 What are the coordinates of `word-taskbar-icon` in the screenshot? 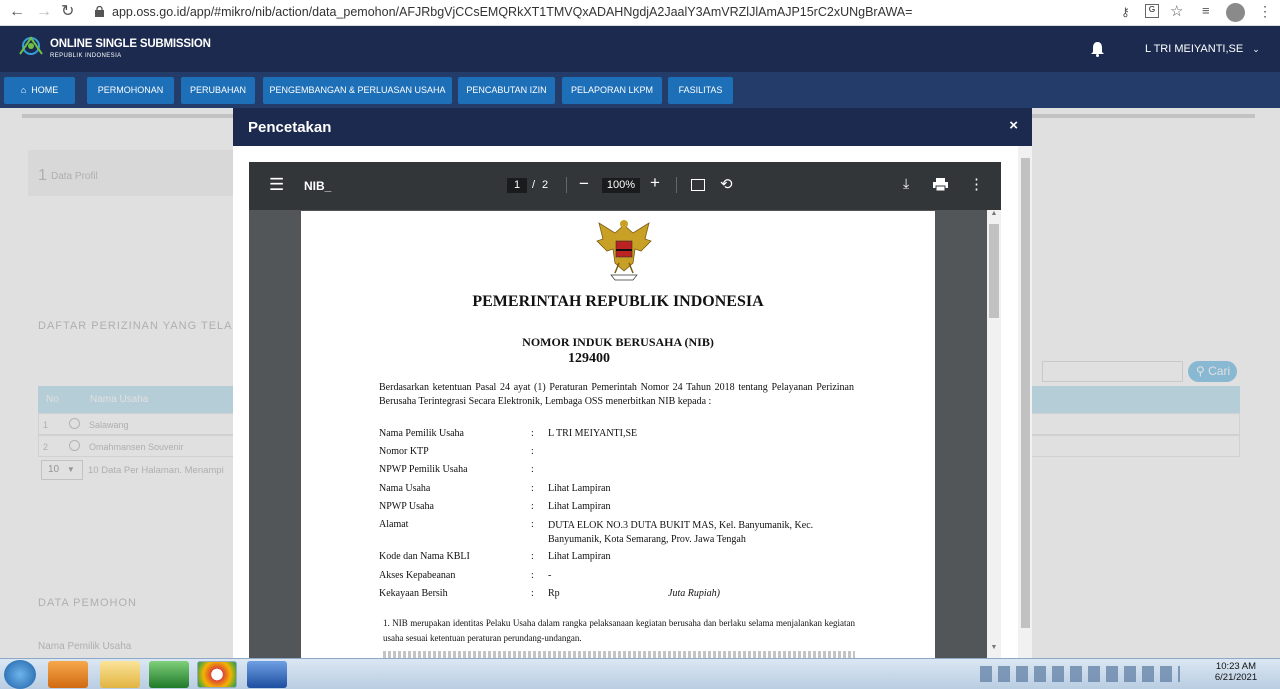 It's located at (267, 674).